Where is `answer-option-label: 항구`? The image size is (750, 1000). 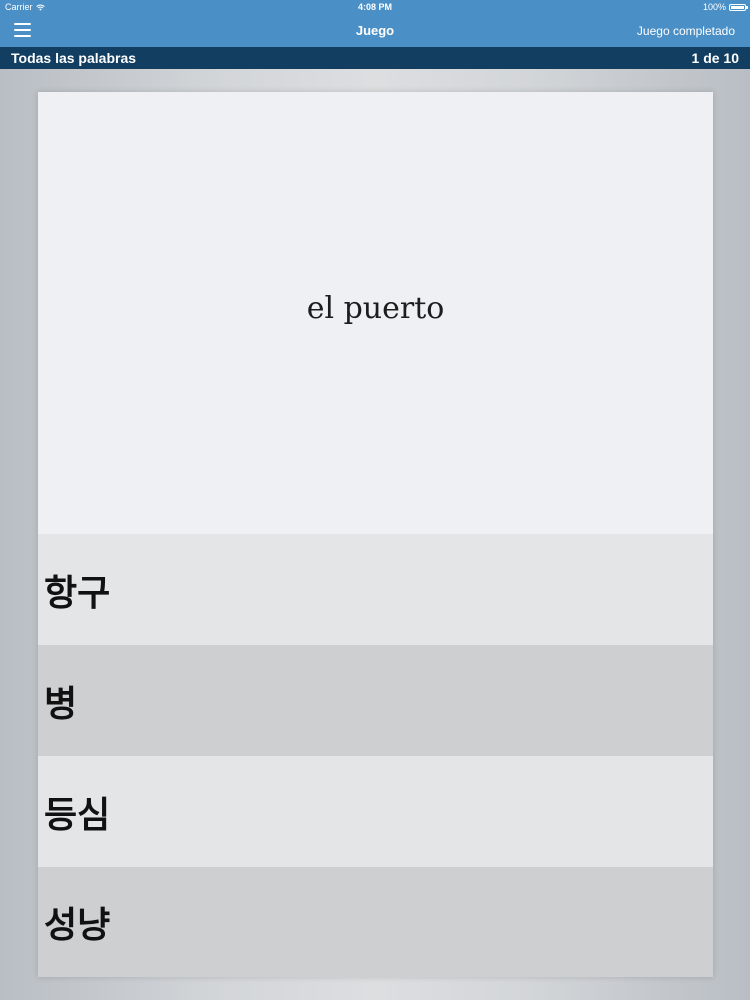
answer-option-label: 항구 is located at coordinates (77, 593).